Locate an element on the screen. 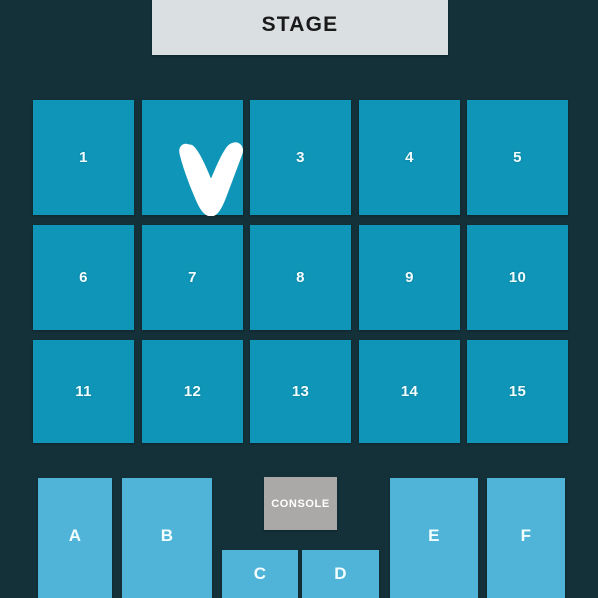  seat-block-label: 7 is located at coordinates (192, 277).